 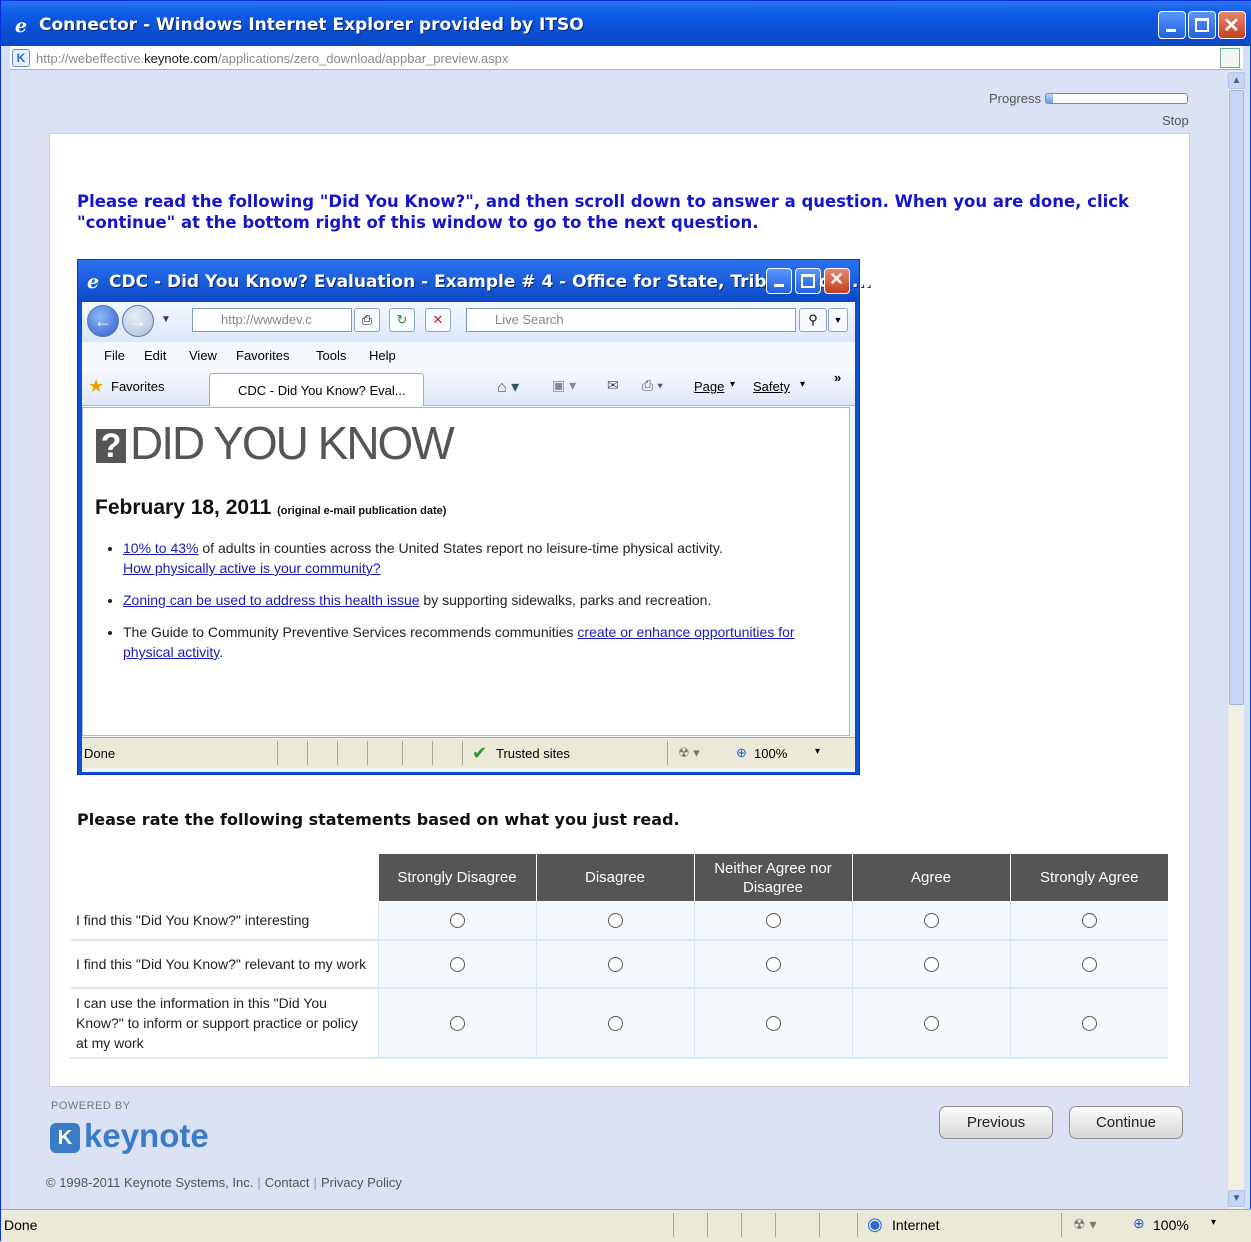 I want to click on menu-edit: Edit, so click(x=155, y=355).